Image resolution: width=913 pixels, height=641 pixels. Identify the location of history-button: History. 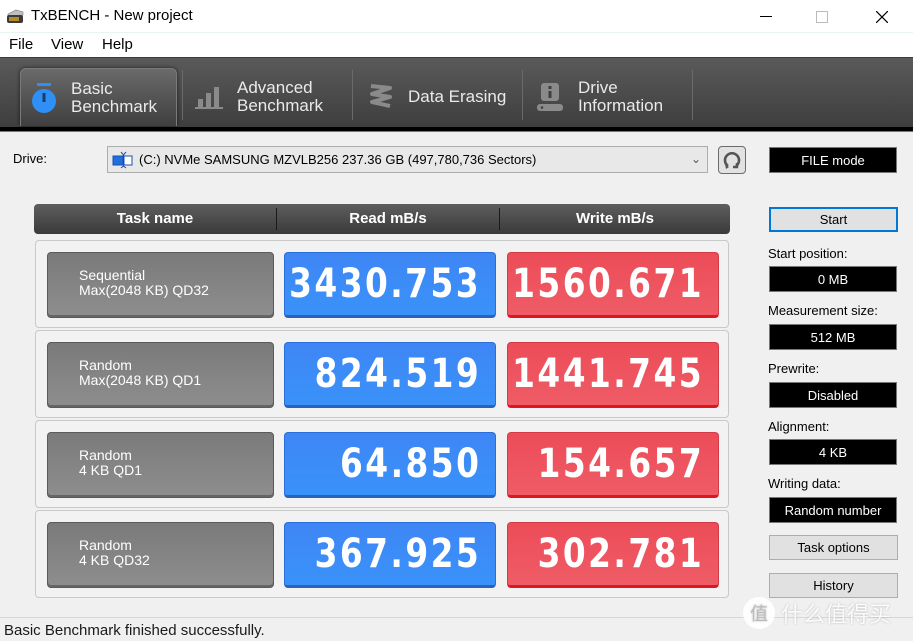
(833, 585).